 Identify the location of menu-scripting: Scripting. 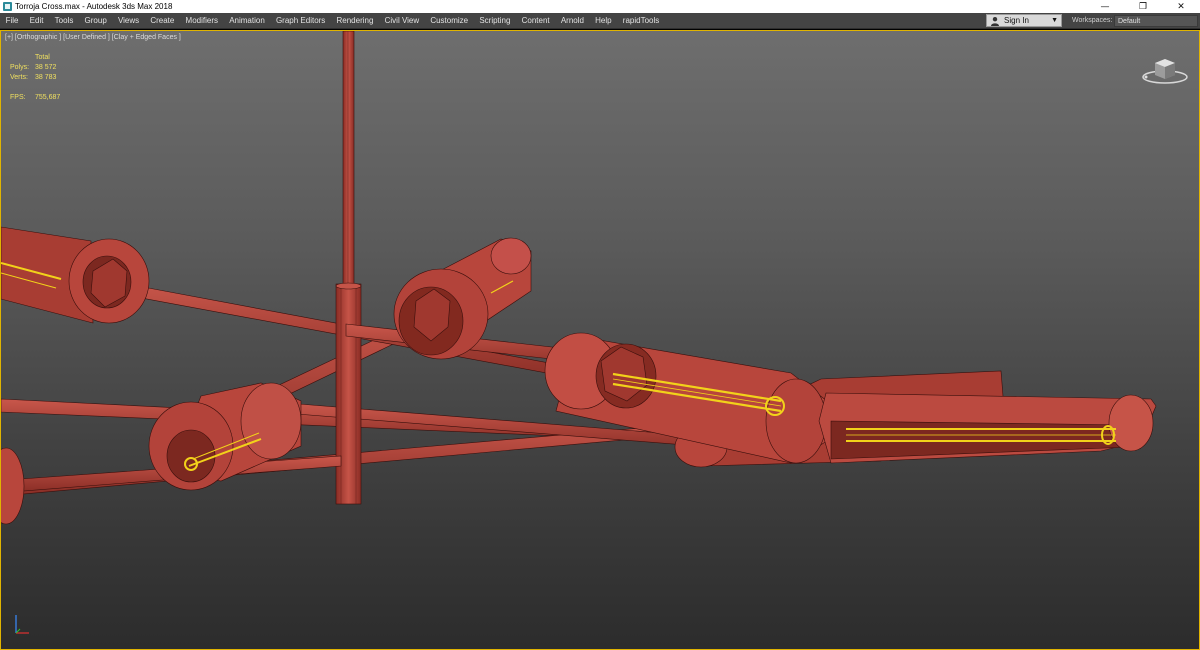
(495, 21).